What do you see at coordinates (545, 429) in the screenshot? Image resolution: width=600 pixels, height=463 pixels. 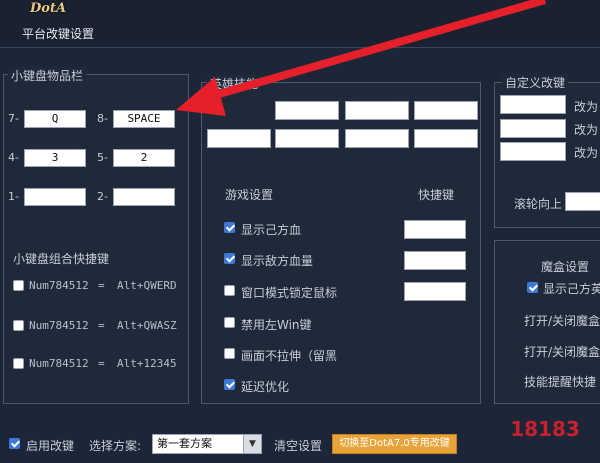 I see `watermark: 18183` at bounding box center [545, 429].